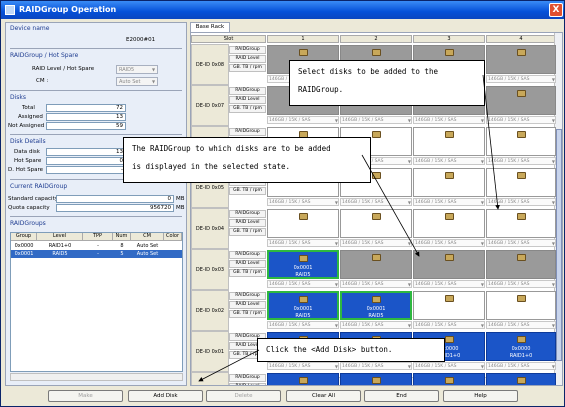 The height and width of the screenshot is (407, 565). I want to click on end-button: End, so click(401, 396).